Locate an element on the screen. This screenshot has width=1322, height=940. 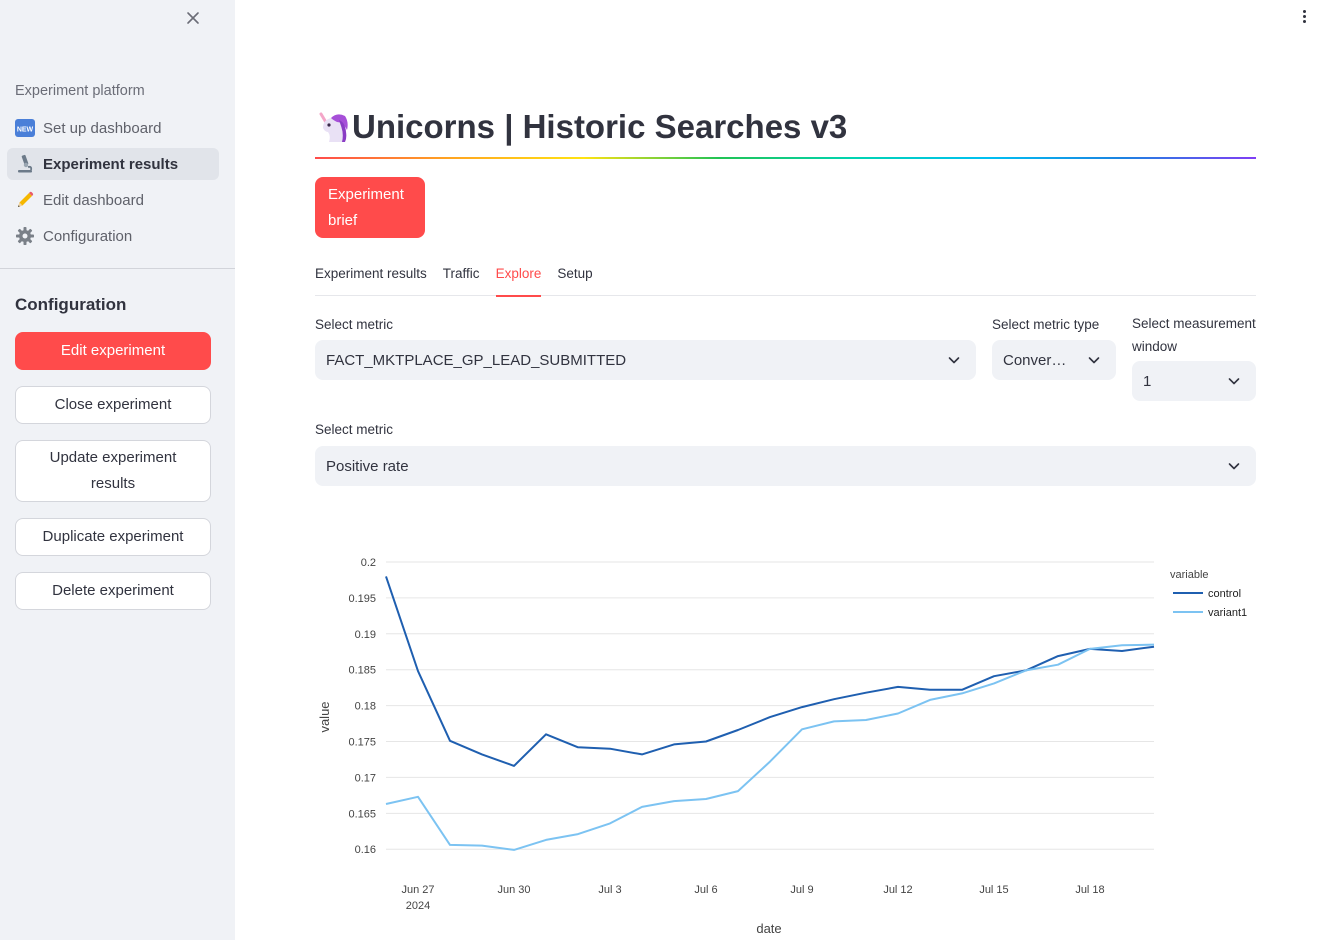
x-tick-label: Jul 3 is located at coordinates (609, 890).